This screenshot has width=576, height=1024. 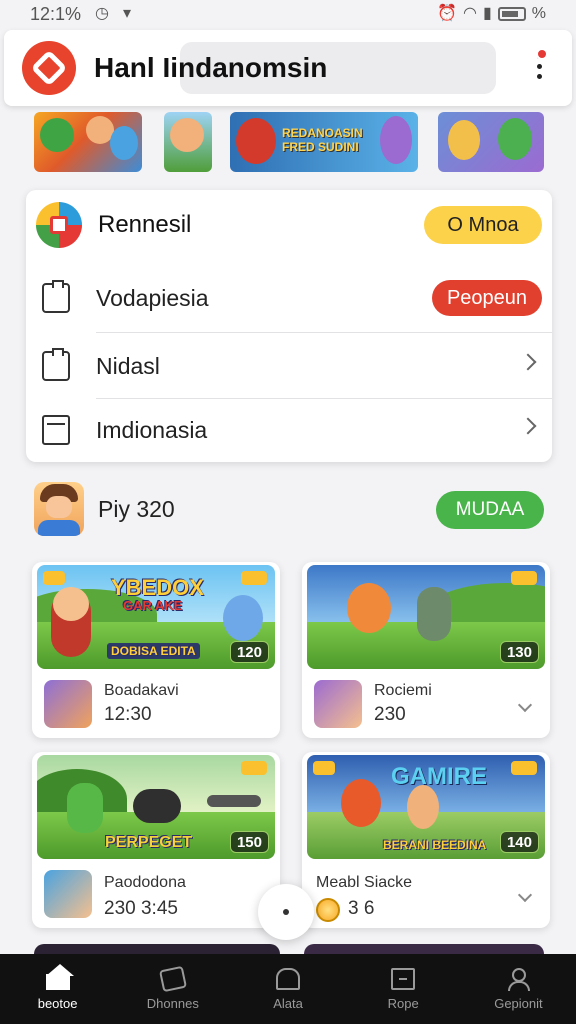 What do you see at coordinates (289, 510) in the screenshot?
I see `profile-row: Piy 320 MUDAA` at bounding box center [289, 510].